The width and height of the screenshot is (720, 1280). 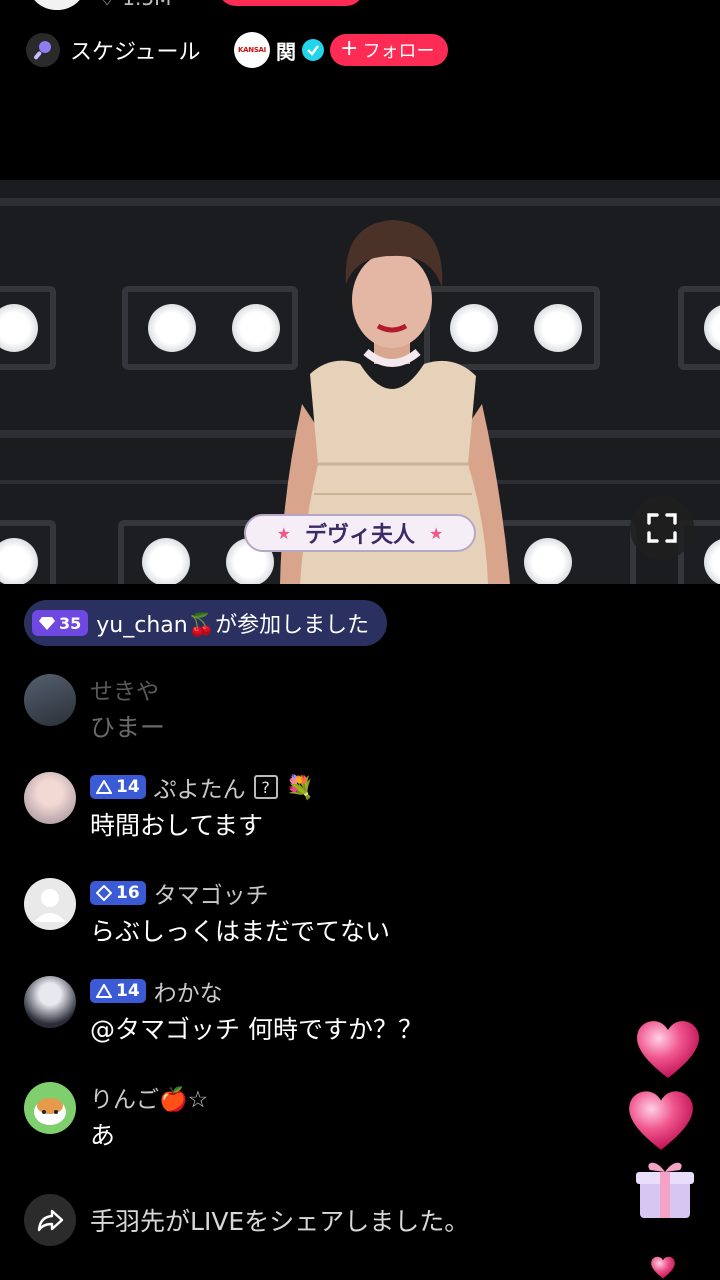 I want to click on sponsor-name: 関, so click(x=286, y=51).